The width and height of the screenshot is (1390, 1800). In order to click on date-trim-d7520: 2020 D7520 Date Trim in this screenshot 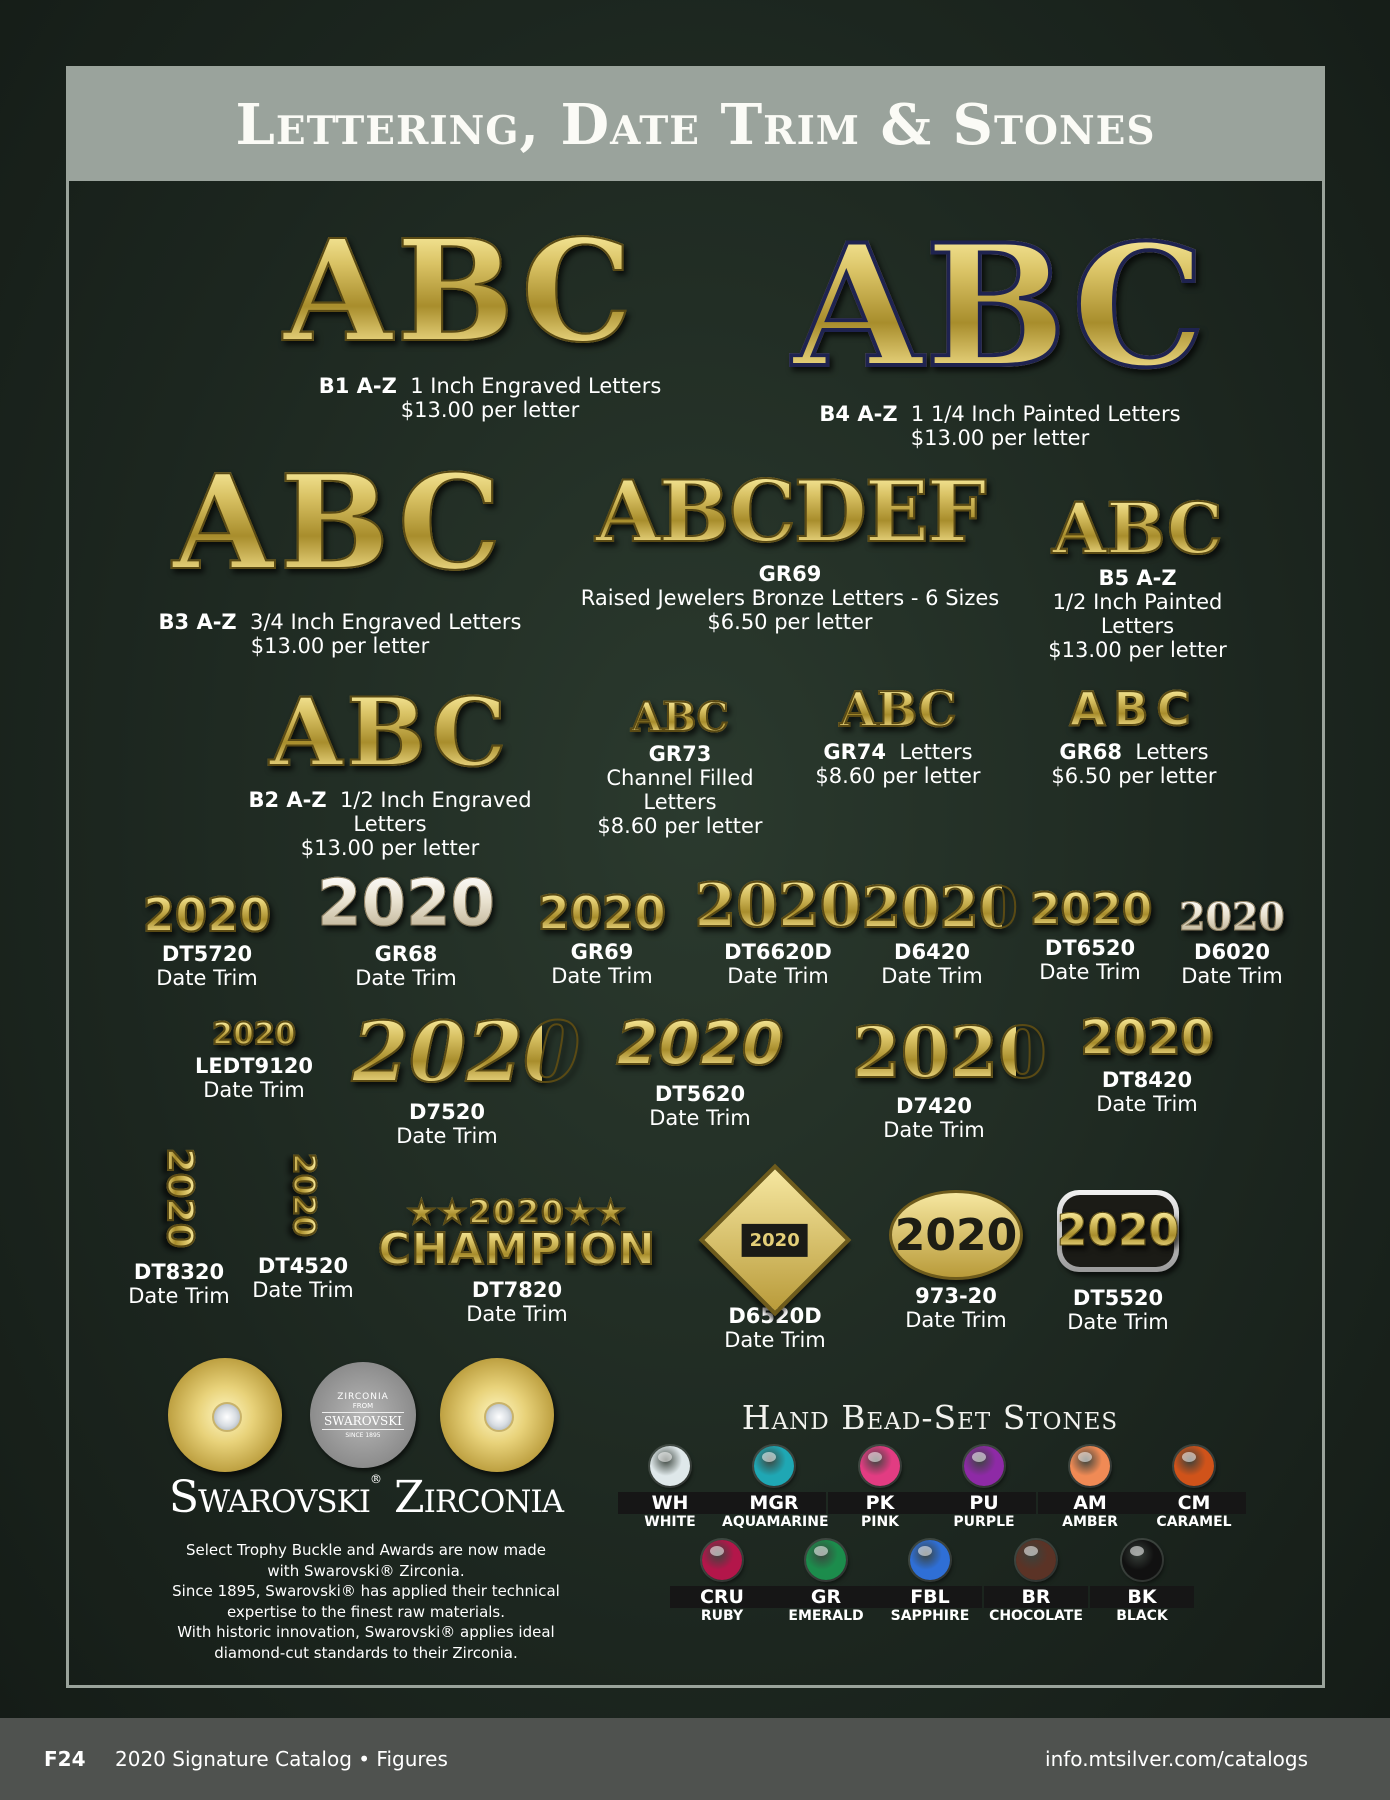, I will do `click(466, 1076)`.